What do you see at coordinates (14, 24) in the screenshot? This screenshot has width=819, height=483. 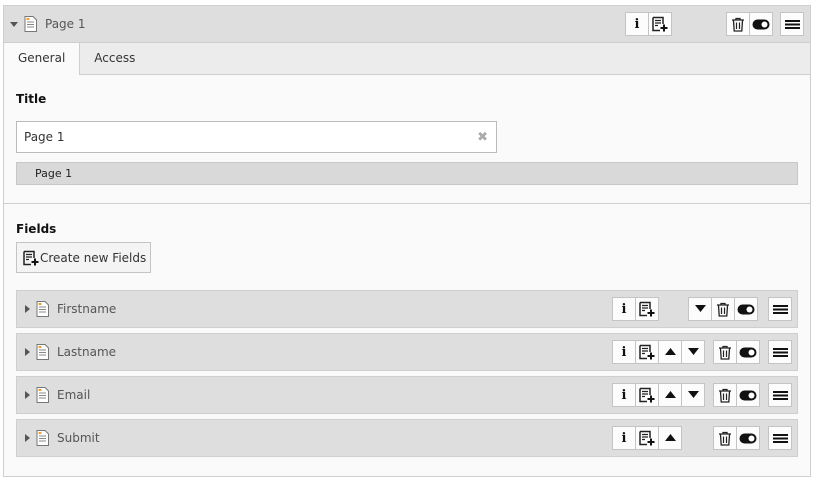 I see `caret-down-icon` at bounding box center [14, 24].